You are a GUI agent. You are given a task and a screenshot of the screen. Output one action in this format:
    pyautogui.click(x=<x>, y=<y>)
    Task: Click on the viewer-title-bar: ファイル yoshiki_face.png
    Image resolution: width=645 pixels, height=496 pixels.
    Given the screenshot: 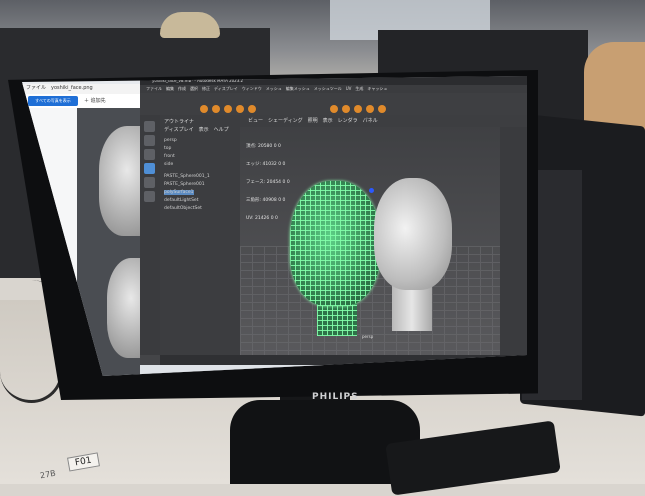 What is the action you would take?
    pyautogui.click(x=84, y=89)
    